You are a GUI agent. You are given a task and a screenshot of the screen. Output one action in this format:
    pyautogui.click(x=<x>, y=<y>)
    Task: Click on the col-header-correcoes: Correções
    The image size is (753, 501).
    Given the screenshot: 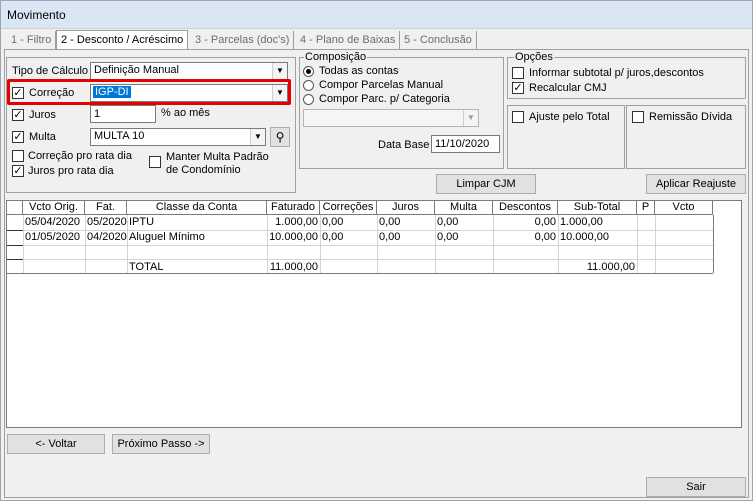 What is the action you would take?
    pyautogui.click(x=348, y=208)
    